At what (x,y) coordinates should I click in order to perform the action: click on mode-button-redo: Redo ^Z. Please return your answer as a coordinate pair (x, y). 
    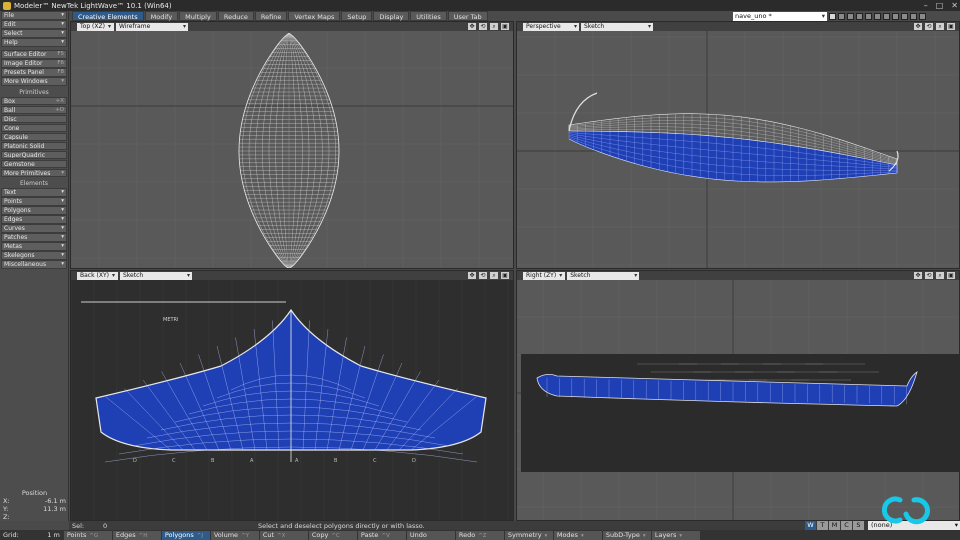
    Looking at the image, I should click on (479, 535).